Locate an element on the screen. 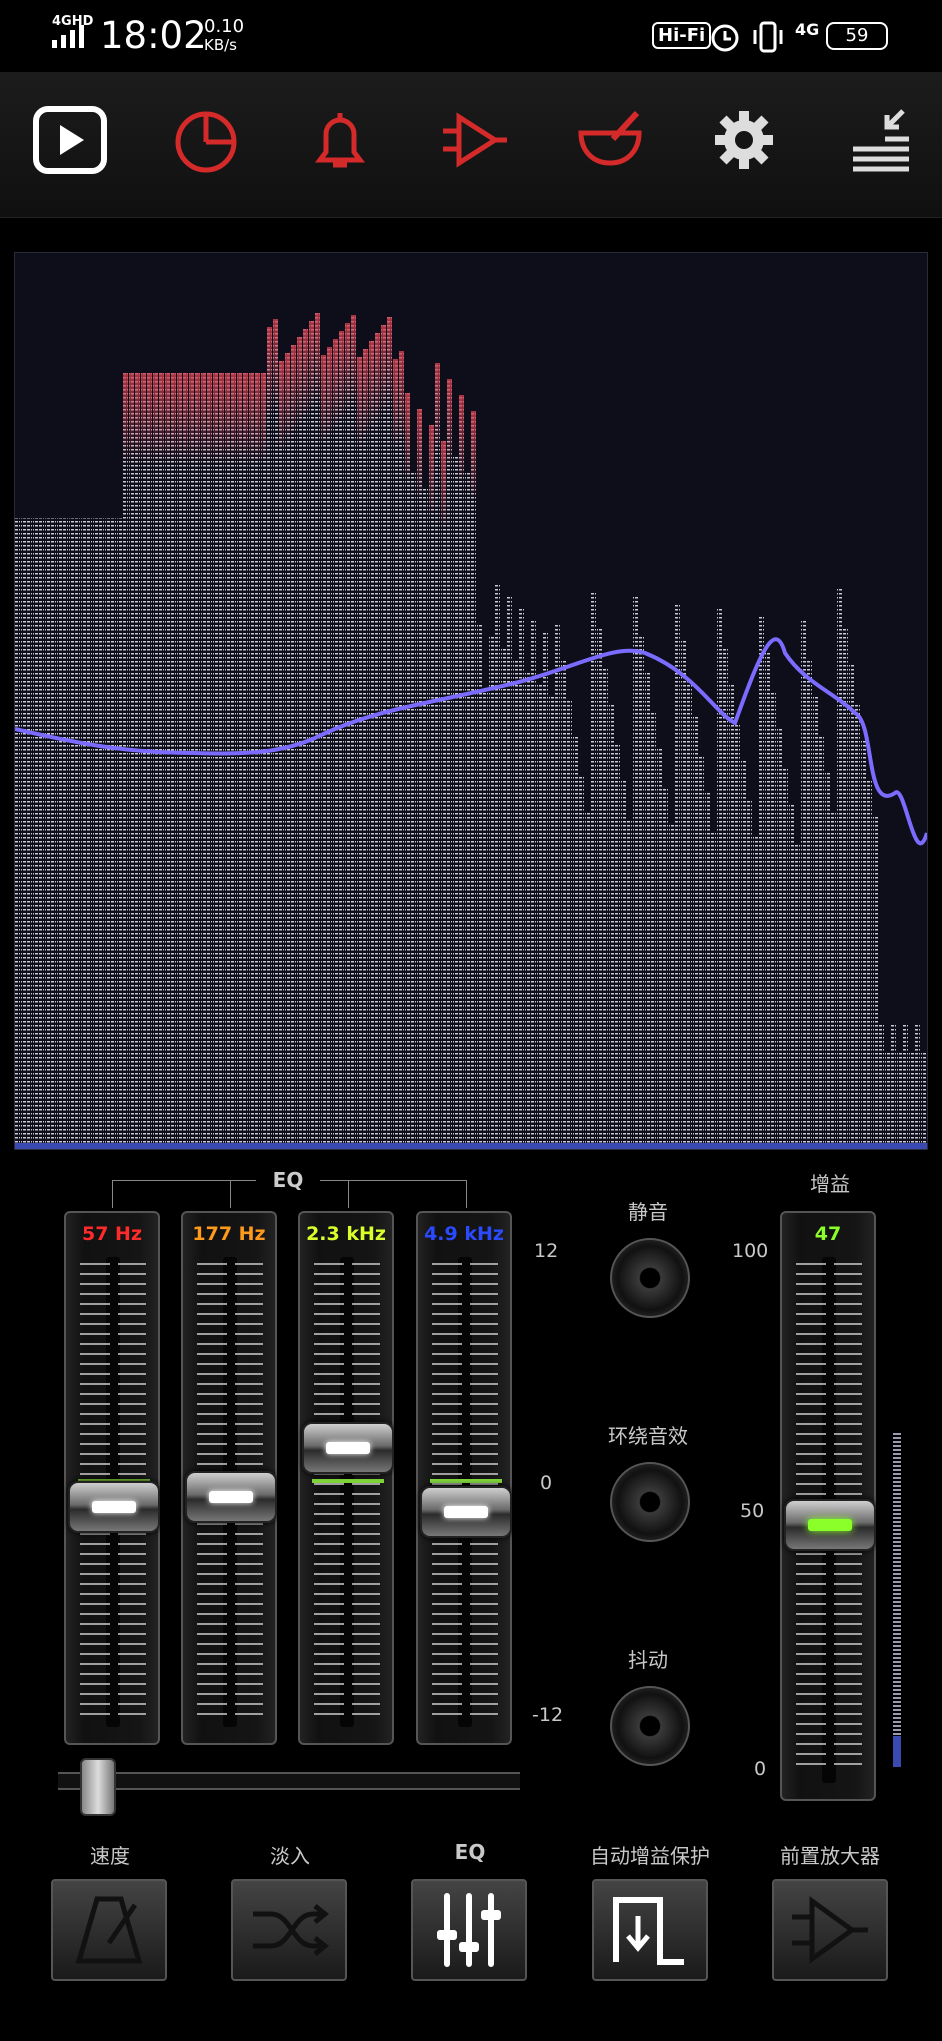 Image resolution: width=942 pixels, height=2041 pixels. eq-band-1-slider: 57 Hz is located at coordinates (112, 1478).